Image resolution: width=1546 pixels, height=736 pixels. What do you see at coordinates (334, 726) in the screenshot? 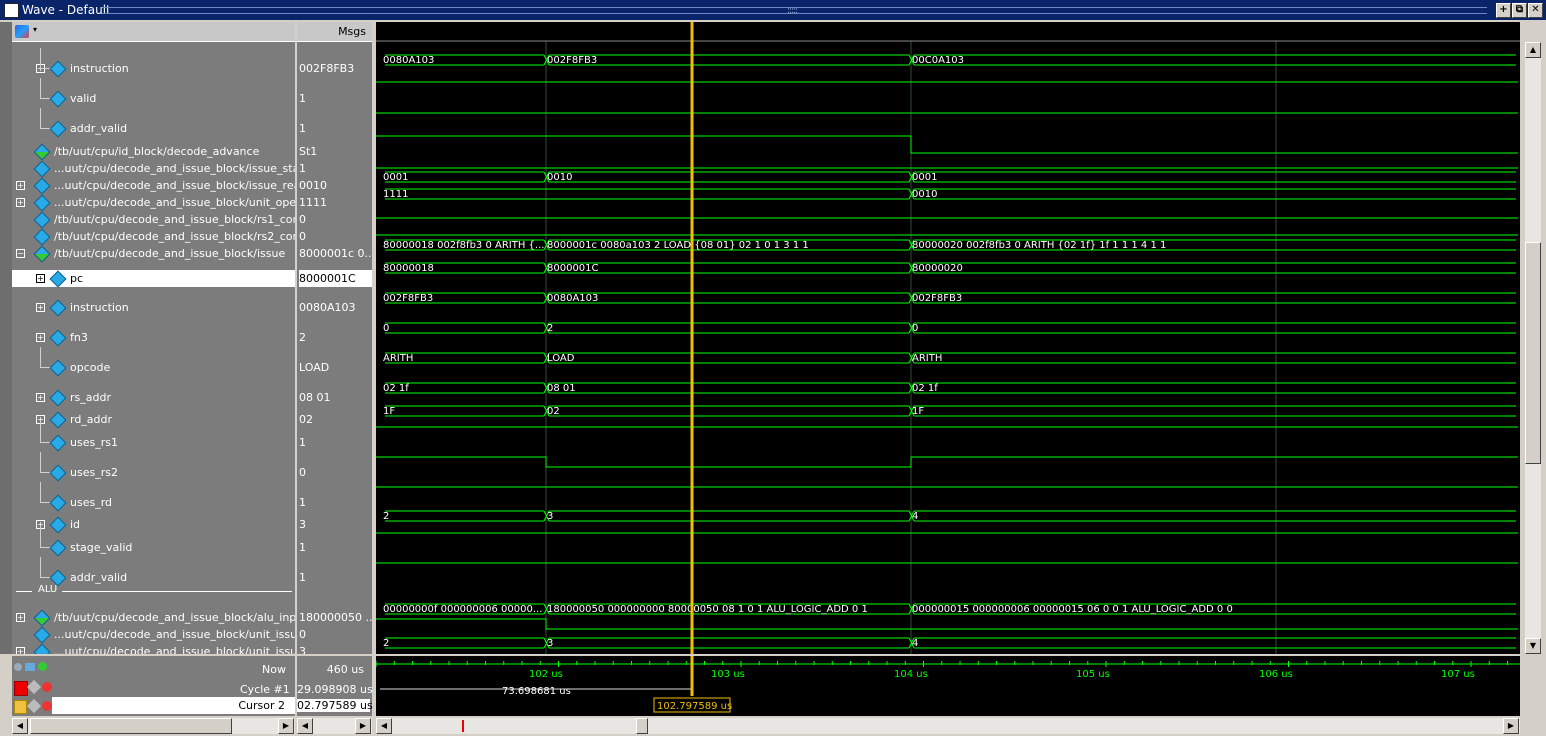
I see `value-hscrollbar: ◀ ▶` at bounding box center [334, 726].